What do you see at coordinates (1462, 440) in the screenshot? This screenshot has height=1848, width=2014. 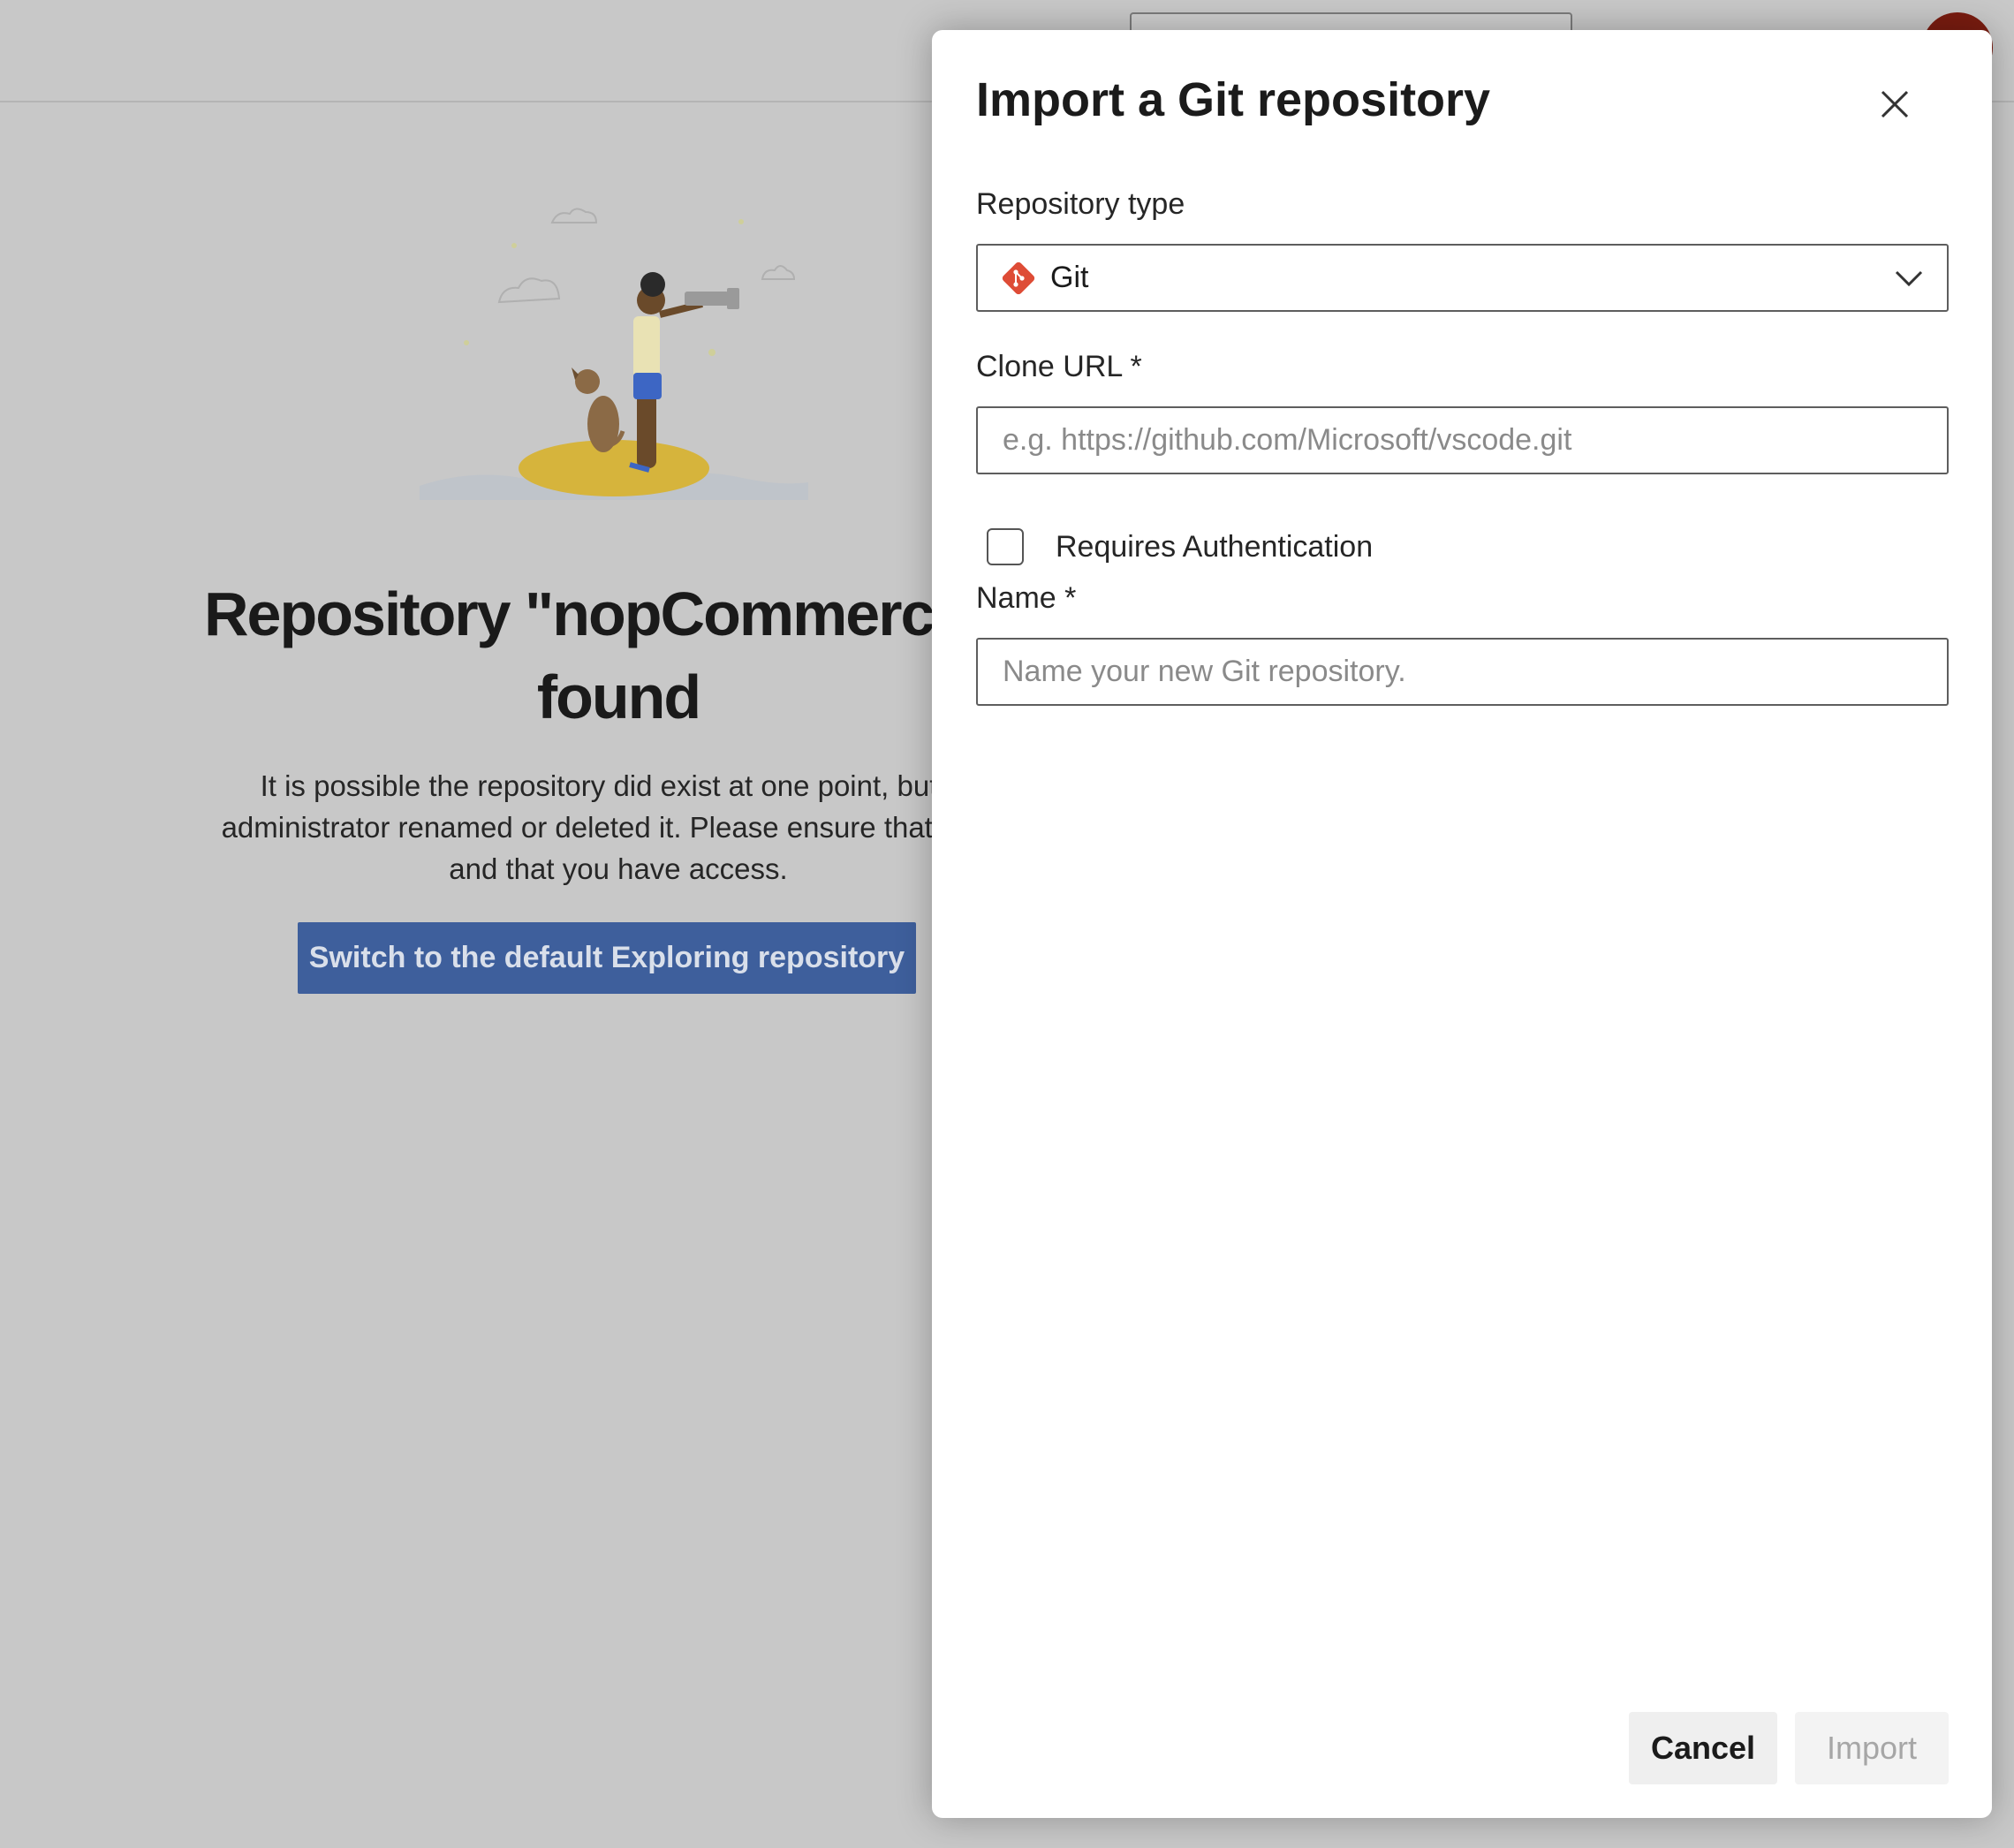 I see `clone-url-input` at bounding box center [1462, 440].